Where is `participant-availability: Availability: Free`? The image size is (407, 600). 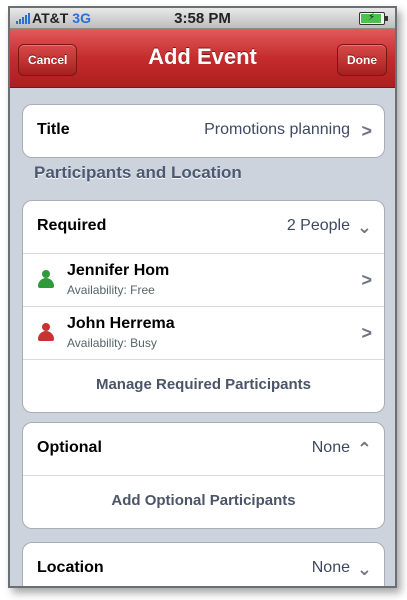 participant-availability: Availability: Free is located at coordinates (111, 290).